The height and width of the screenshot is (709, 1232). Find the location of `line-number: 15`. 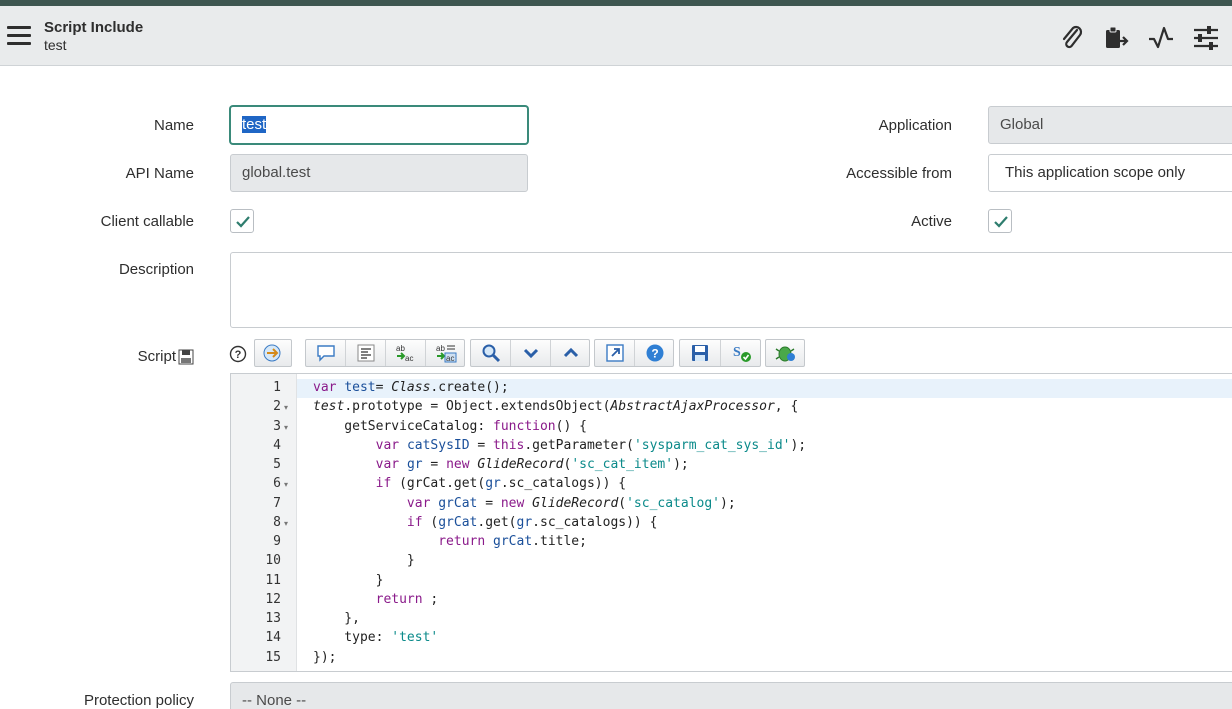

line-number: 15 is located at coordinates (273, 657).